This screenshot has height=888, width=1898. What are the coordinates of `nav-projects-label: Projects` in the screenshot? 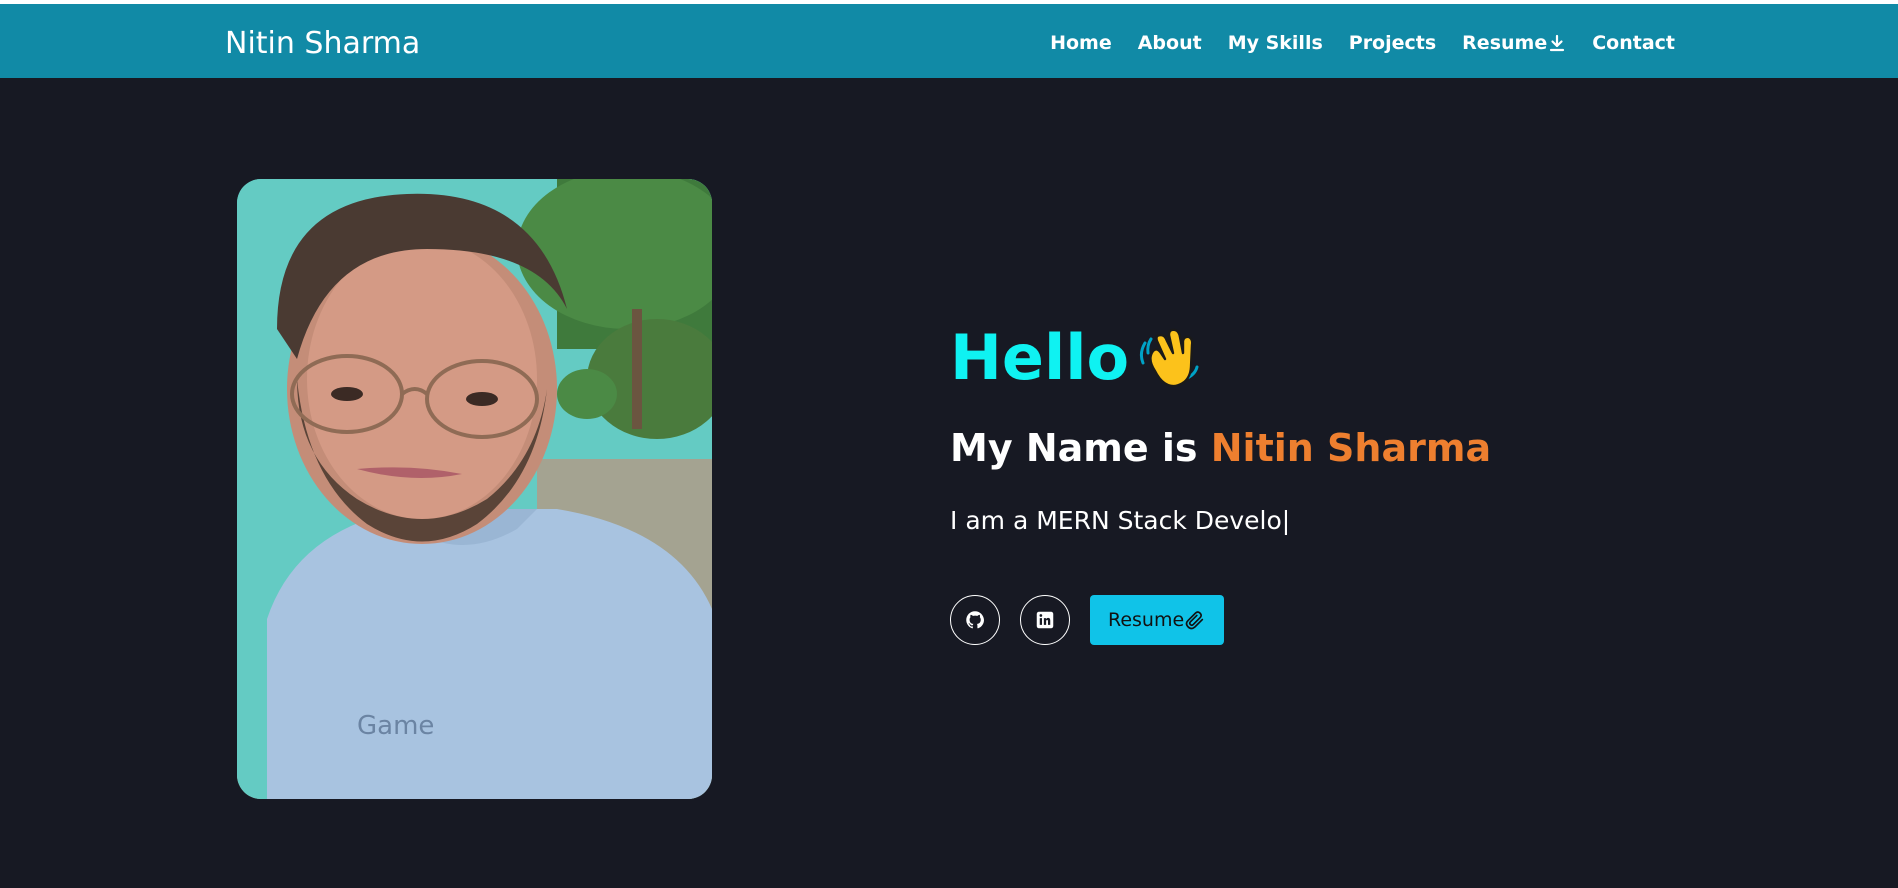 It's located at (1392, 43).